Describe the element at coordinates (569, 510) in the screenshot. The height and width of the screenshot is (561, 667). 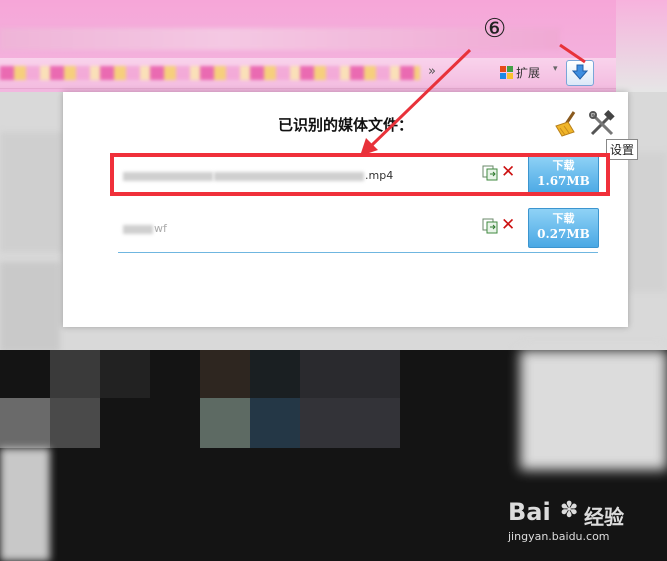
I see `paw-icon: ✽` at that location.